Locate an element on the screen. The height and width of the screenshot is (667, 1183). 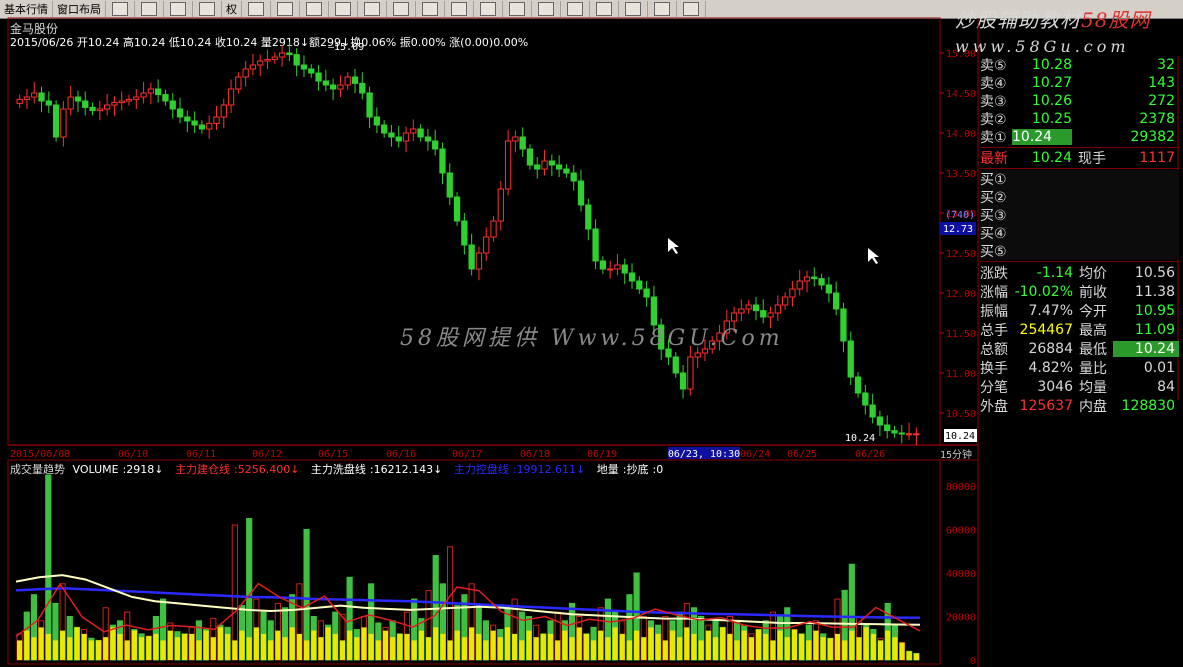
toolbar-draw-icon is located at coordinates (662, 9).